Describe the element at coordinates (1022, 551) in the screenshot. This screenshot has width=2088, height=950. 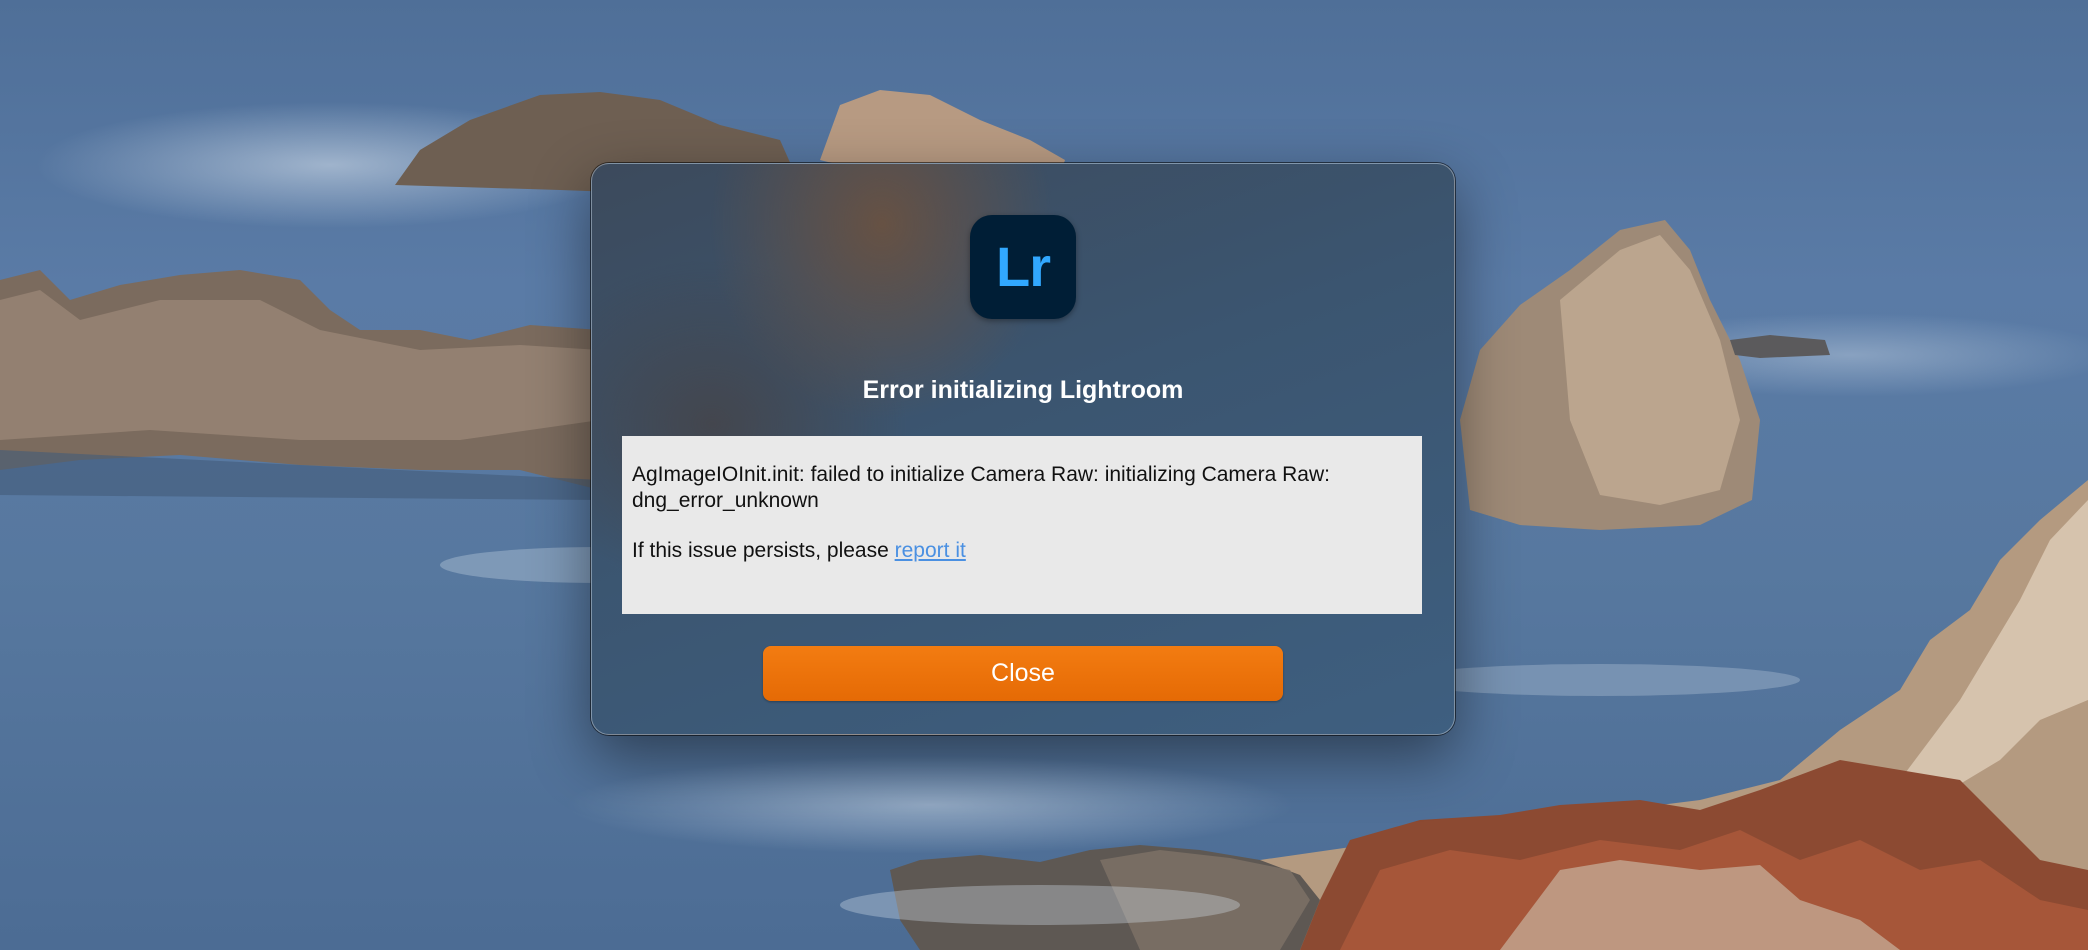
I see `report-message: If this issue persists, please report it` at that location.